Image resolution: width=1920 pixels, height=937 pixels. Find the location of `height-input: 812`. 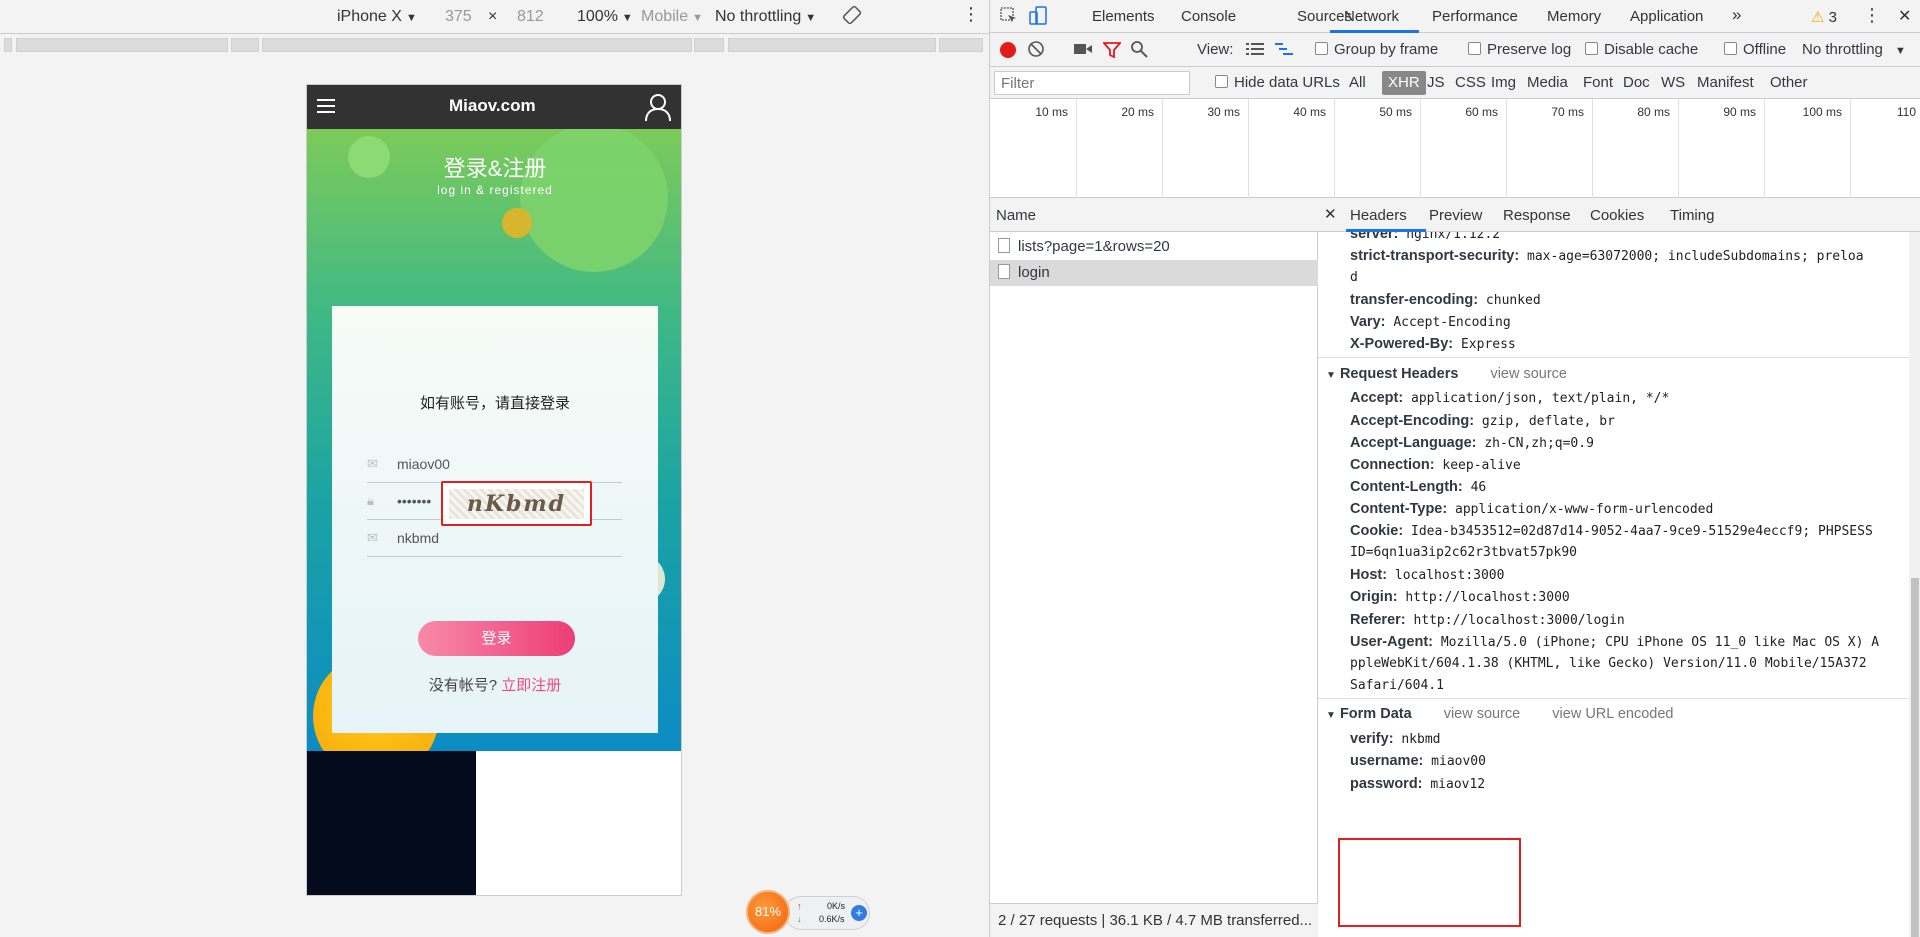

height-input: 812 is located at coordinates (530, 17).